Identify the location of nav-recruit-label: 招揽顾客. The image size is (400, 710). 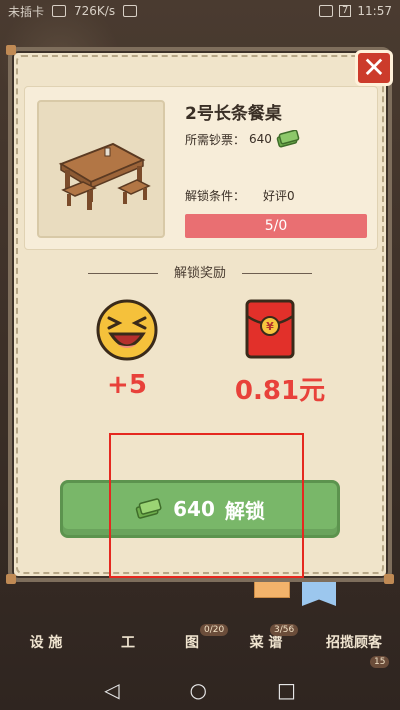
(354, 643).